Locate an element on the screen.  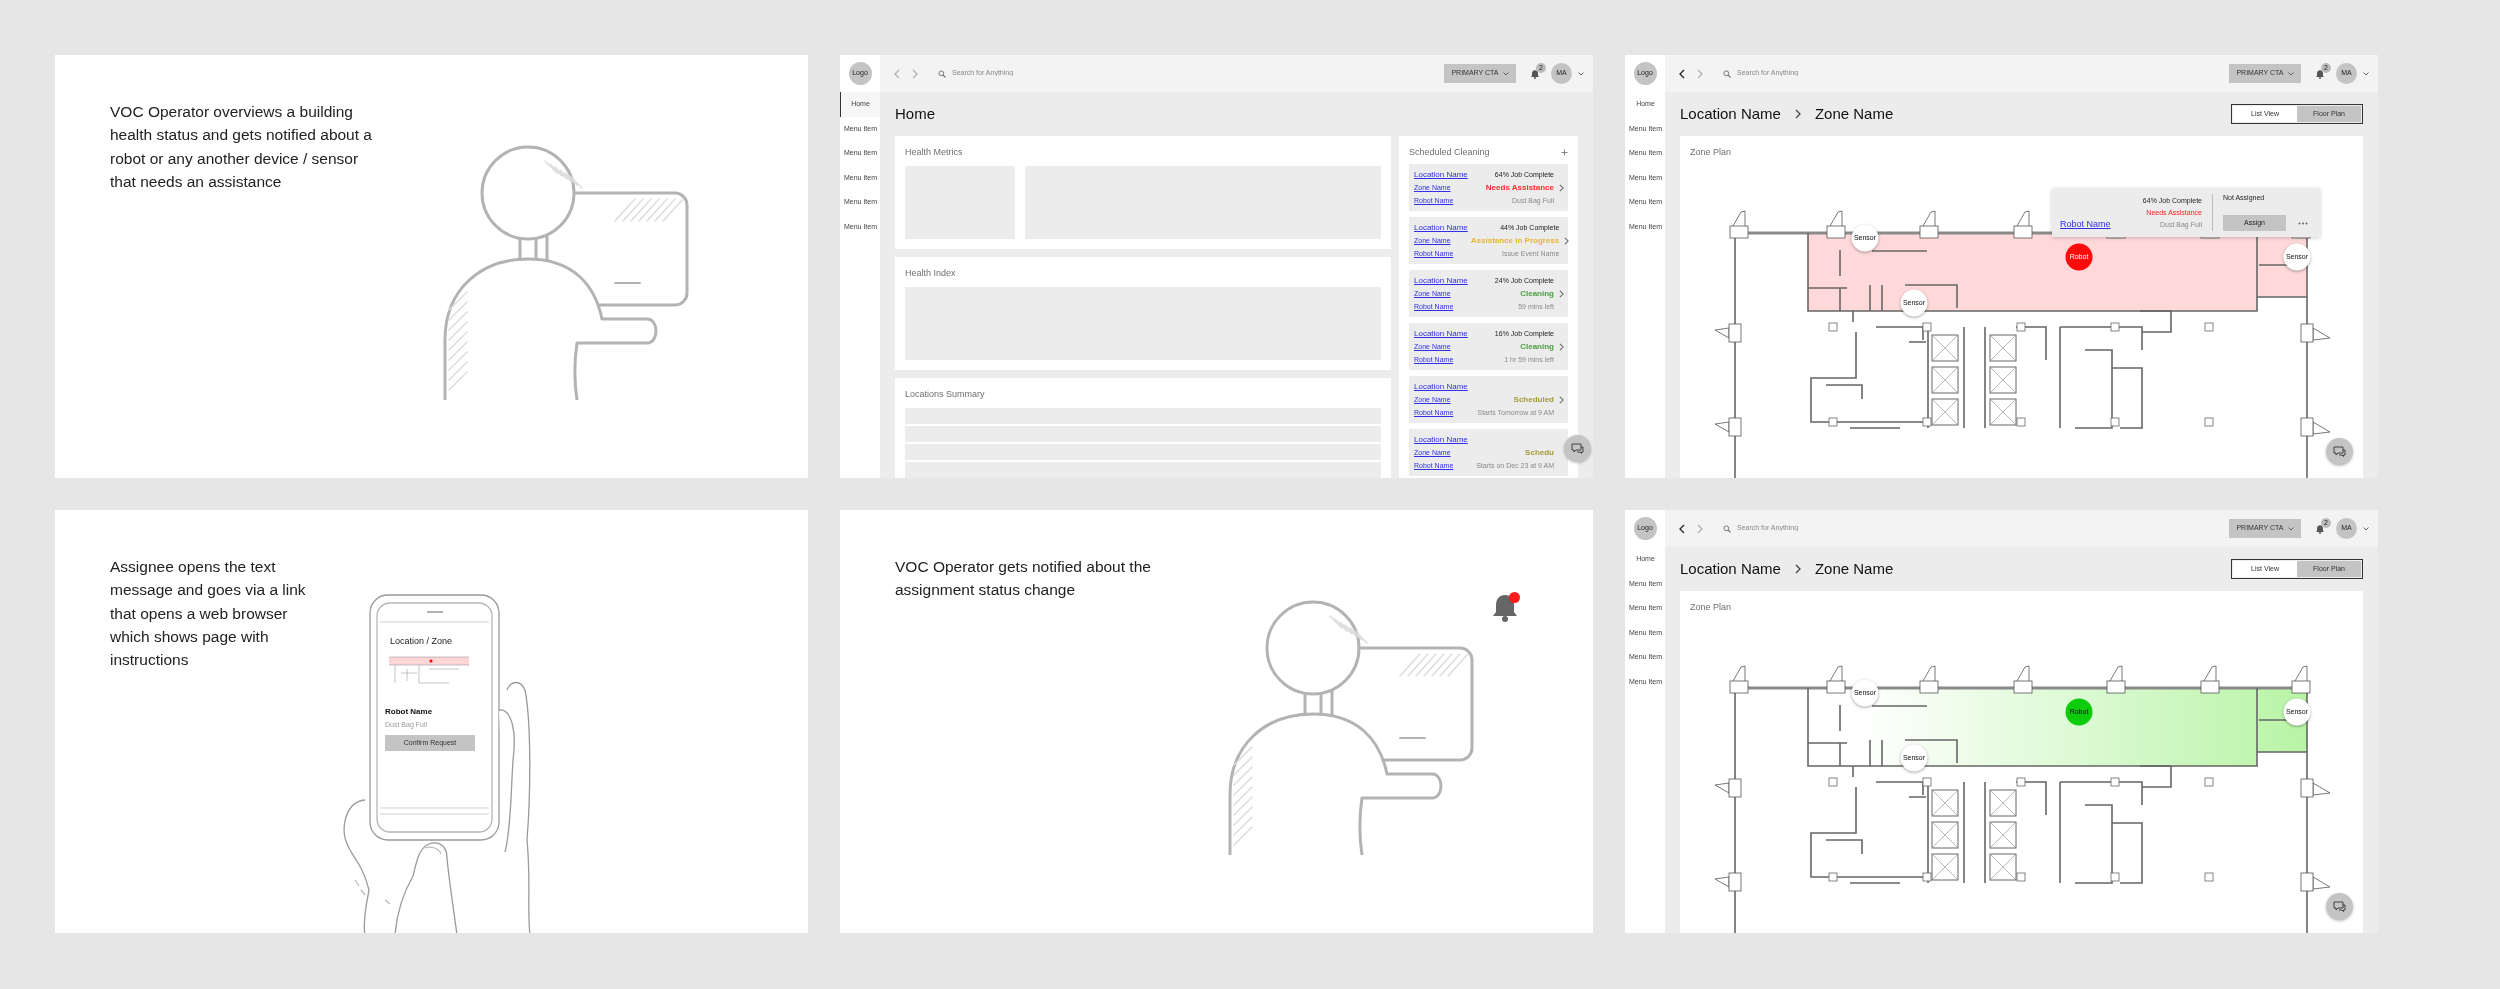
page-title: Home is located at coordinates (915, 114).